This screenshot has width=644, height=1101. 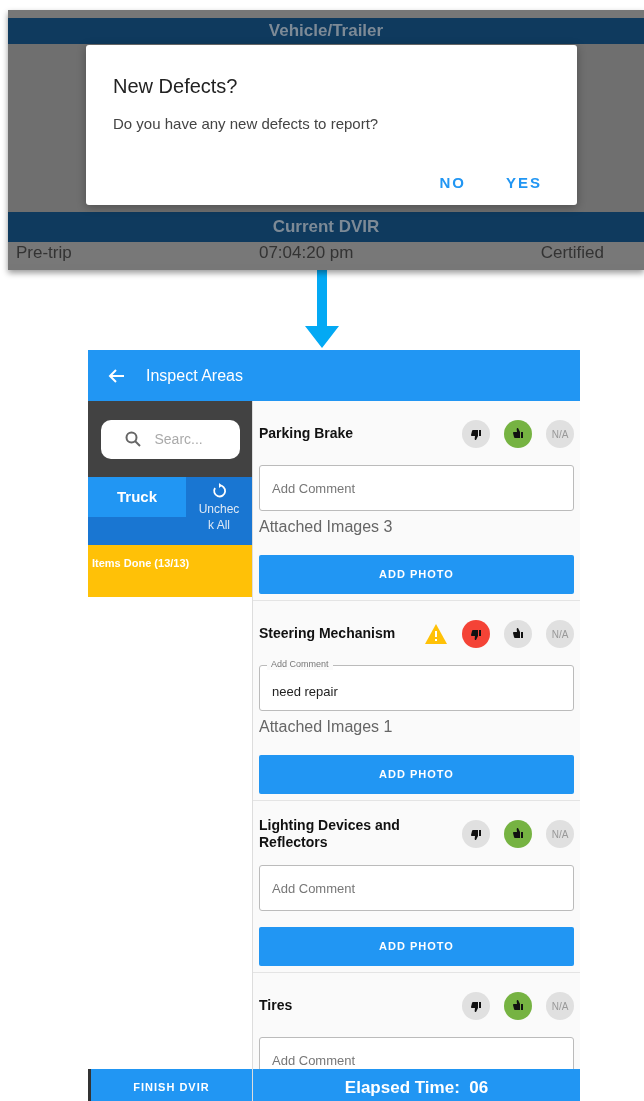 What do you see at coordinates (326, 227) in the screenshot?
I see `section-header: Current DVIR` at bounding box center [326, 227].